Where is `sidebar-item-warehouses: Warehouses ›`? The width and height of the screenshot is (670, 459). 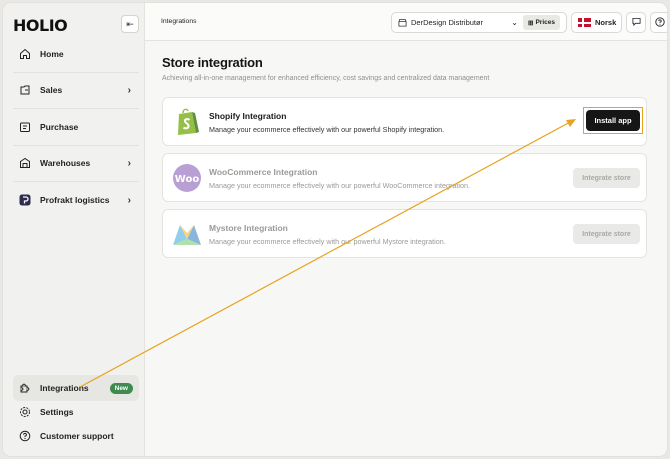
sidebar-item-warehouses: Warehouses › is located at coordinates (76, 163).